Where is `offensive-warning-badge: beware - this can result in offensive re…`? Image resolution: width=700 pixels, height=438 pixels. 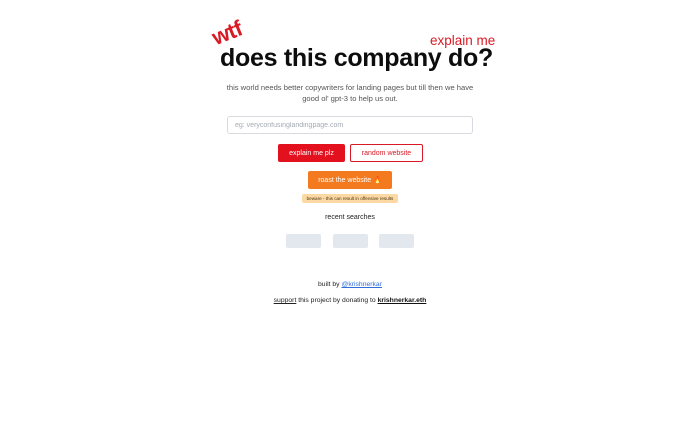 offensive-warning-badge: beware - this can result in offensive re… is located at coordinates (350, 198).